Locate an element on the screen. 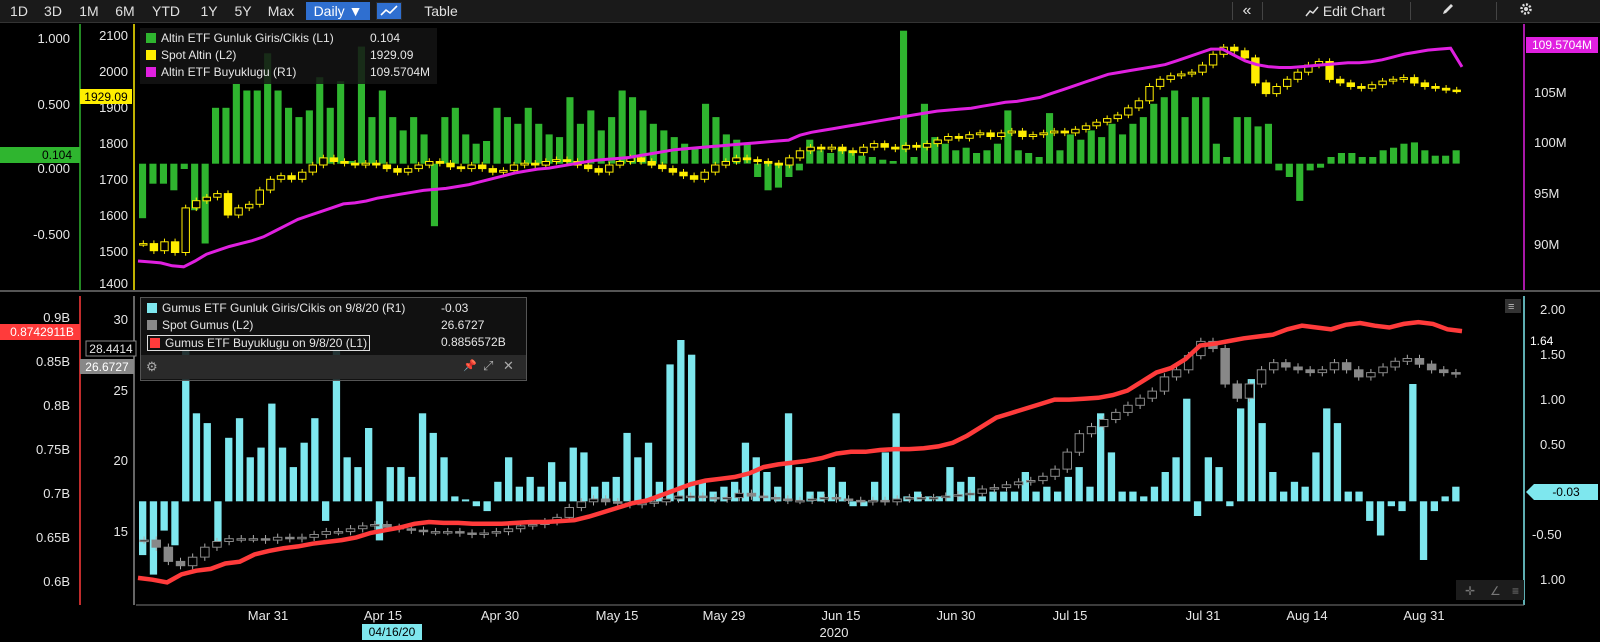 This screenshot has height=642, width=1600. legend-value: 1929.09 is located at coordinates (392, 55).